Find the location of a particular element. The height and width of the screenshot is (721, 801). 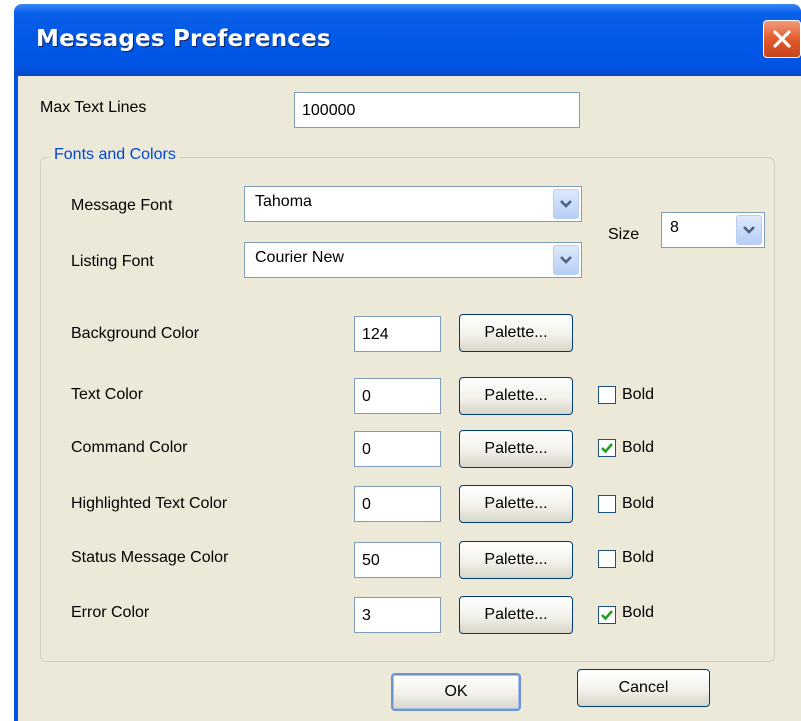

message-font-select: Tahoma is located at coordinates (413, 204).